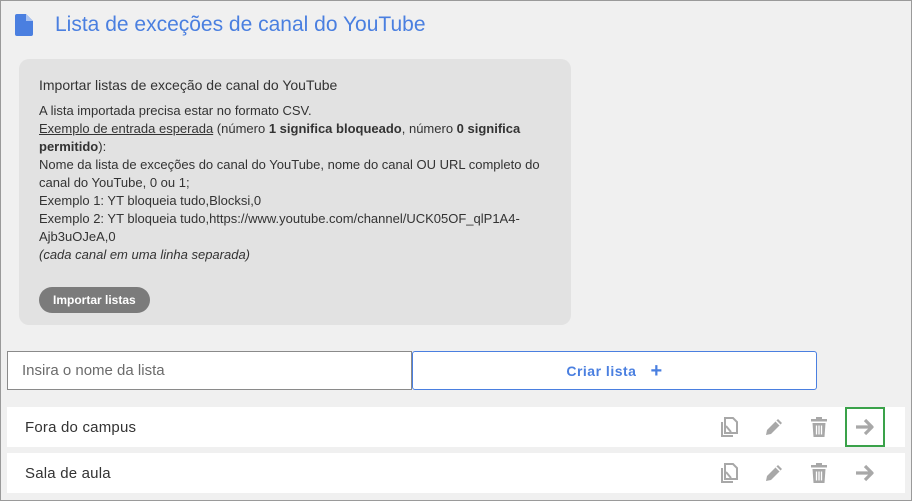 The height and width of the screenshot is (501, 912). Describe the element at coordinates (656, 370) in the screenshot. I see `plus-icon: +` at that location.